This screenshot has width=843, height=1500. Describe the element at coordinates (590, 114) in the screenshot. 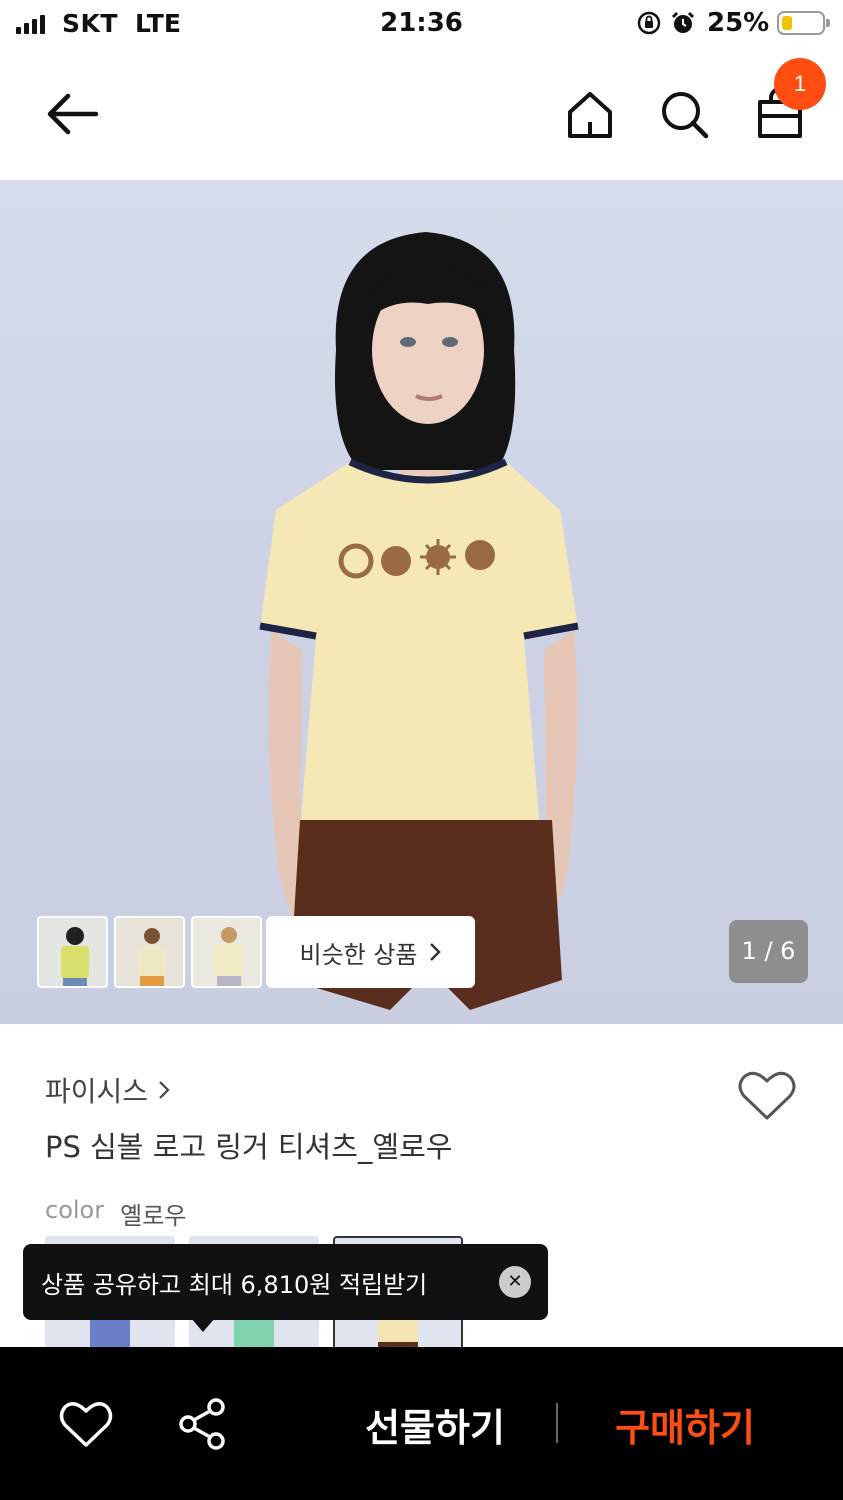

I see `home-icon` at that location.